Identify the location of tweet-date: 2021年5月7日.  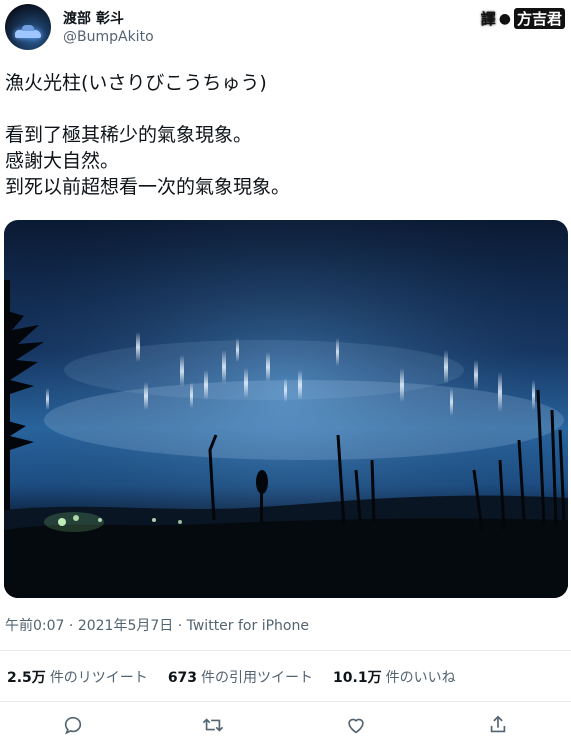
(125, 626).